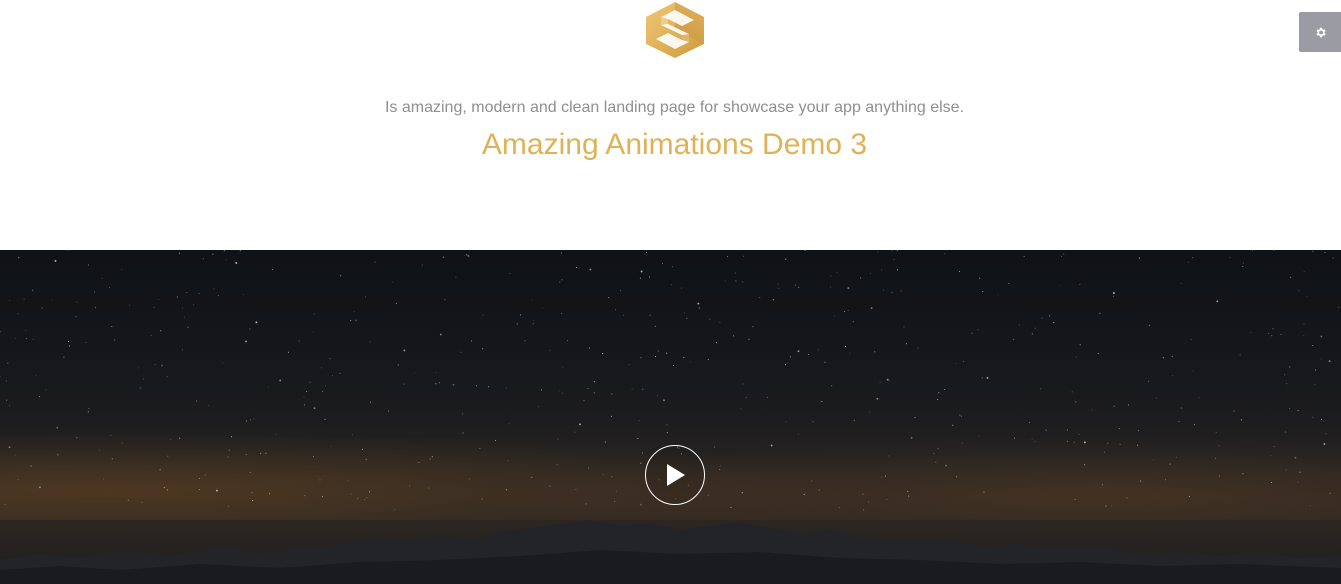 The image size is (1341, 584). I want to click on play-video-button, so click(675, 475).